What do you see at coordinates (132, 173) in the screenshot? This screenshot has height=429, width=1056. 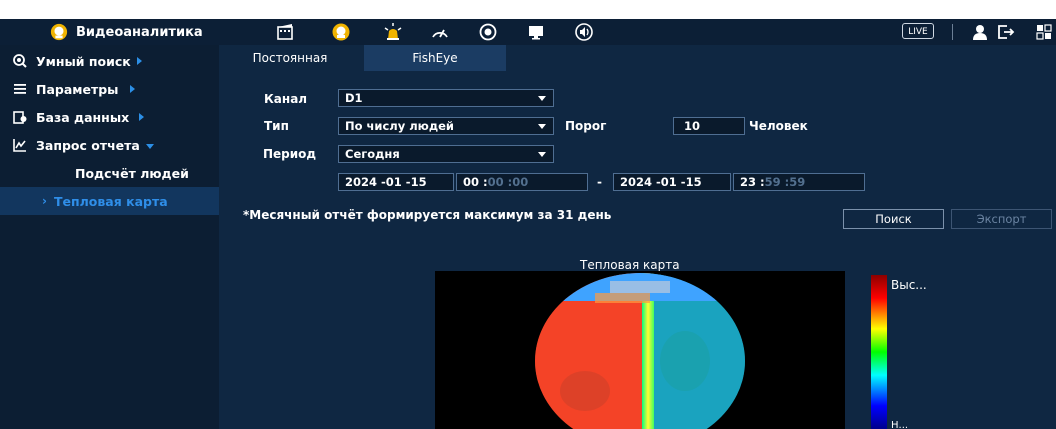 I see `sidebar-subitem-label: Подсчёт людей` at bounding box center [132, 173].